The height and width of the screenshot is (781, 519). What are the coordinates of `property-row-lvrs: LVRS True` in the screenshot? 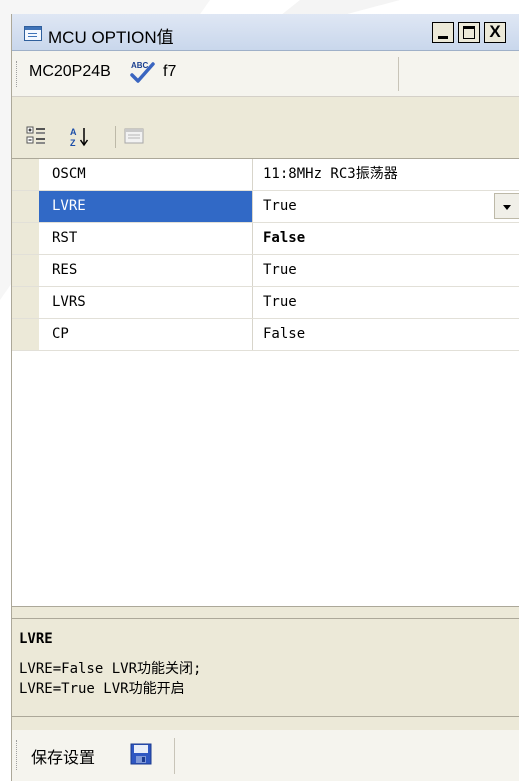 It's located at (265, 303).